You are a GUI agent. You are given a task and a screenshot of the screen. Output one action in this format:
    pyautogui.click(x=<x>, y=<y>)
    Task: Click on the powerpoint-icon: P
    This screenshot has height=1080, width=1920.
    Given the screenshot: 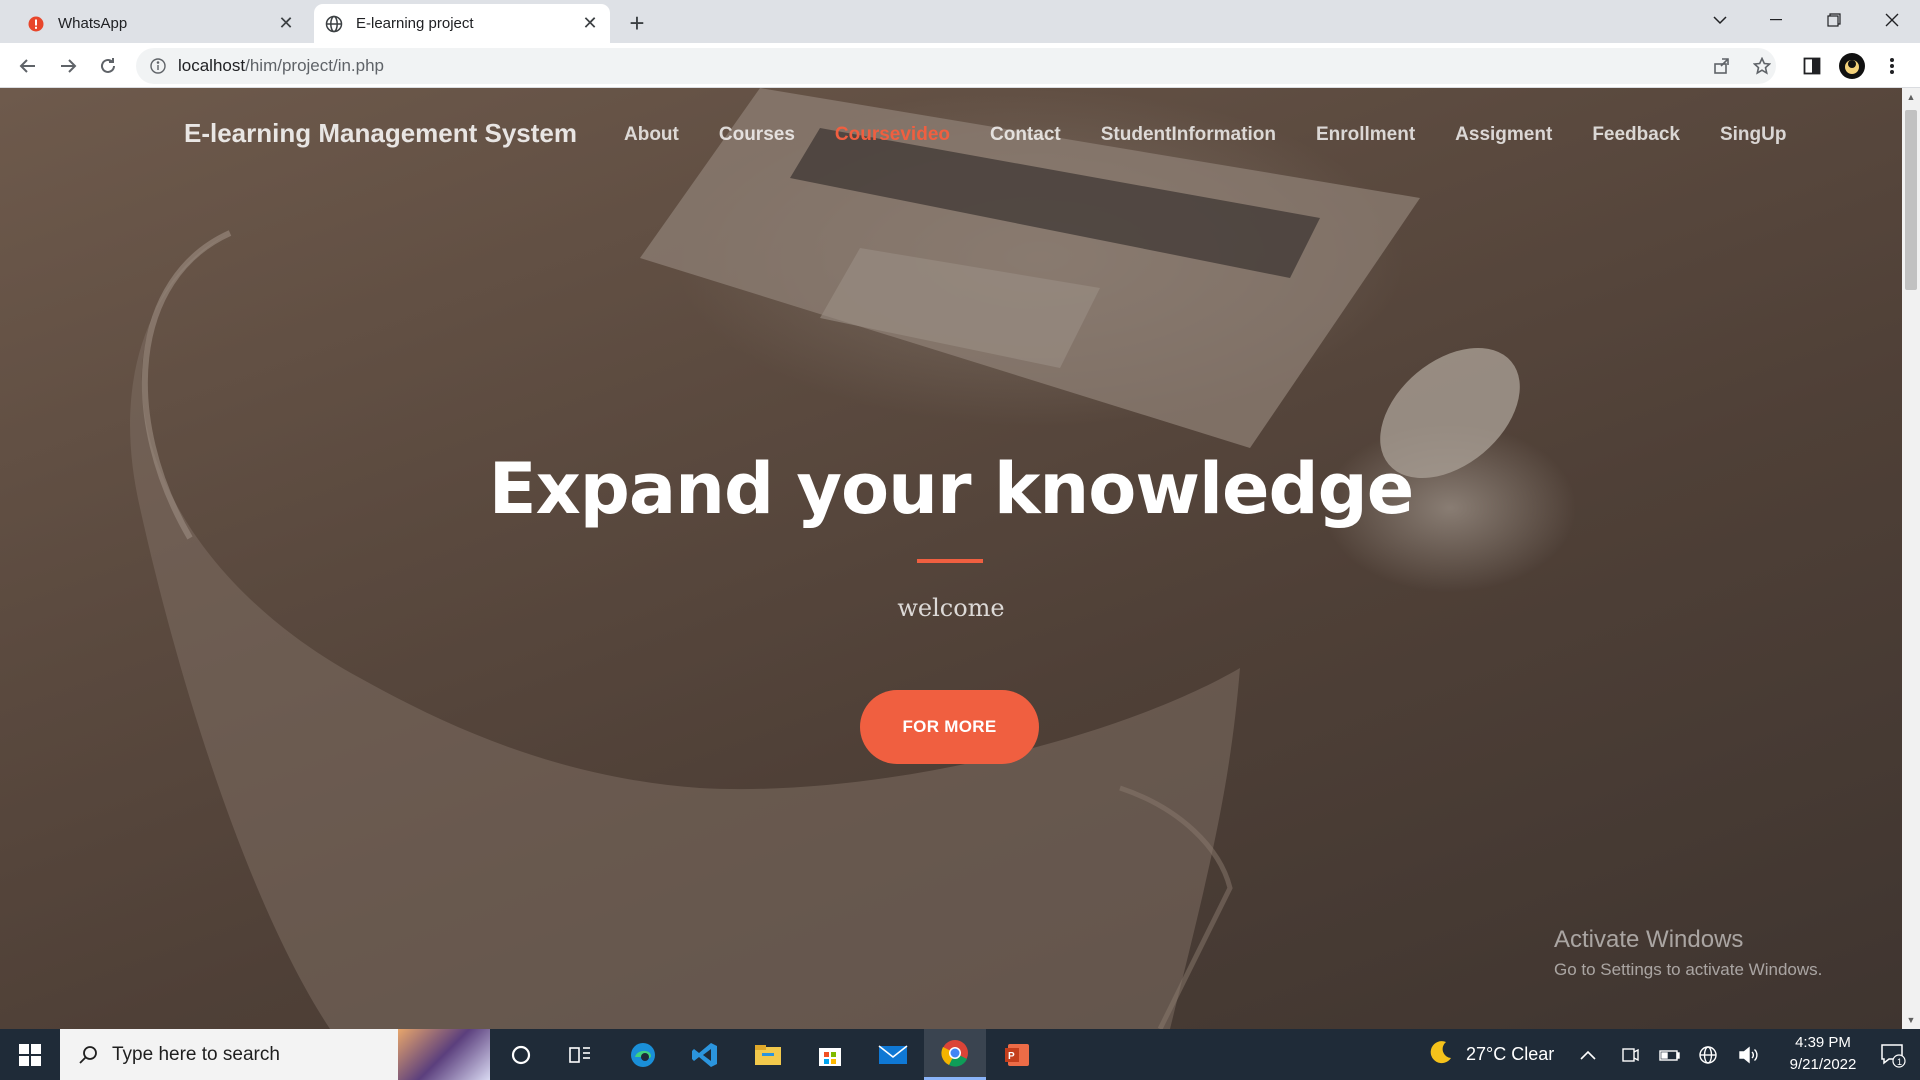 What is the action you would take?
    pyautogui.click(x=1017, y=1054)
    